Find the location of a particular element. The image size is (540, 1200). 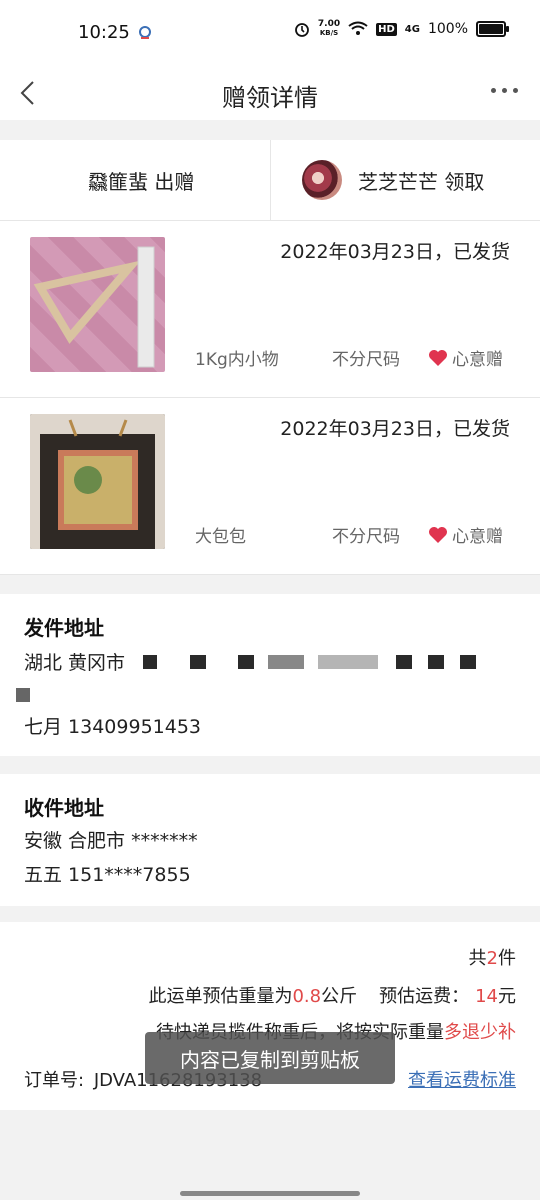

count-suffix: 件 is located at coordinates (507, 958).